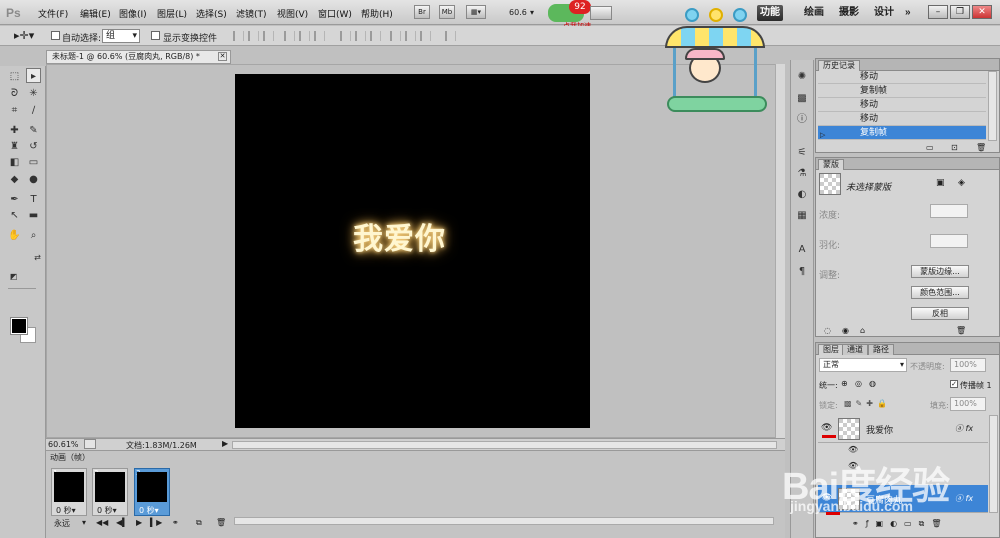 This screenshot has height=538, width=1000. Describe the element at coordinates (13, 276) in the screenshot. I see `default-colors-icon: ◩` at that location.